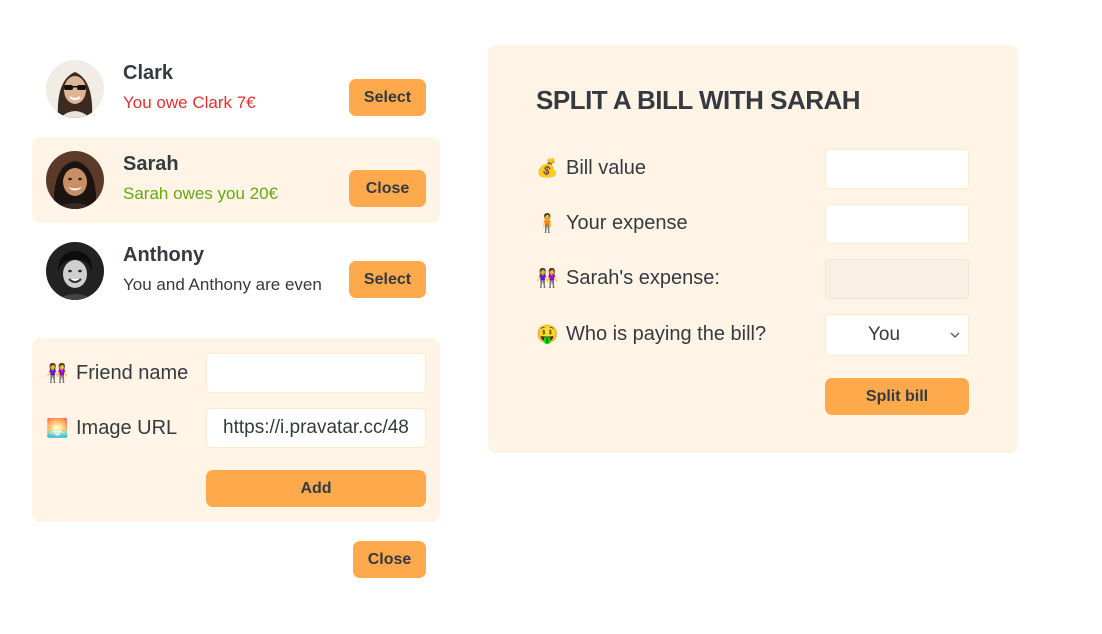 The width and height of the screenshot is (1102, 634). I want to click on friend-item-clark: Clark You owe Clark 7€ Select, so click(236, 89).